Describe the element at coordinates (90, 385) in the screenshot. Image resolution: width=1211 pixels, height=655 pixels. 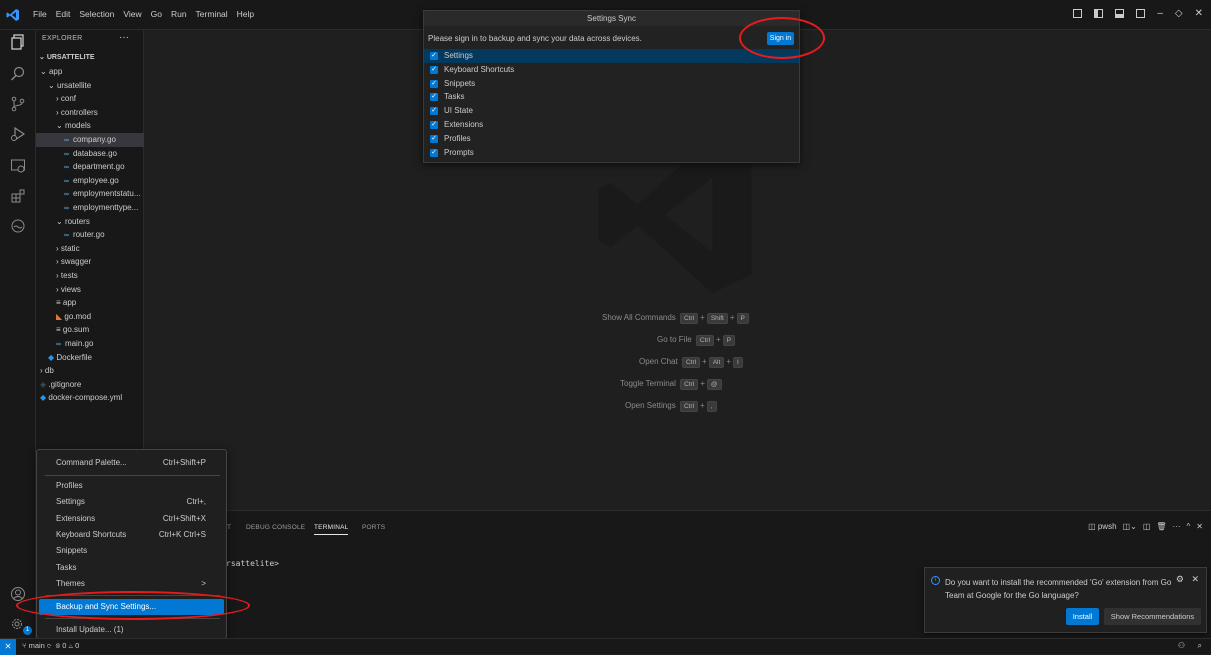
I see `tree-item: ◈ .gitignore` at that location.